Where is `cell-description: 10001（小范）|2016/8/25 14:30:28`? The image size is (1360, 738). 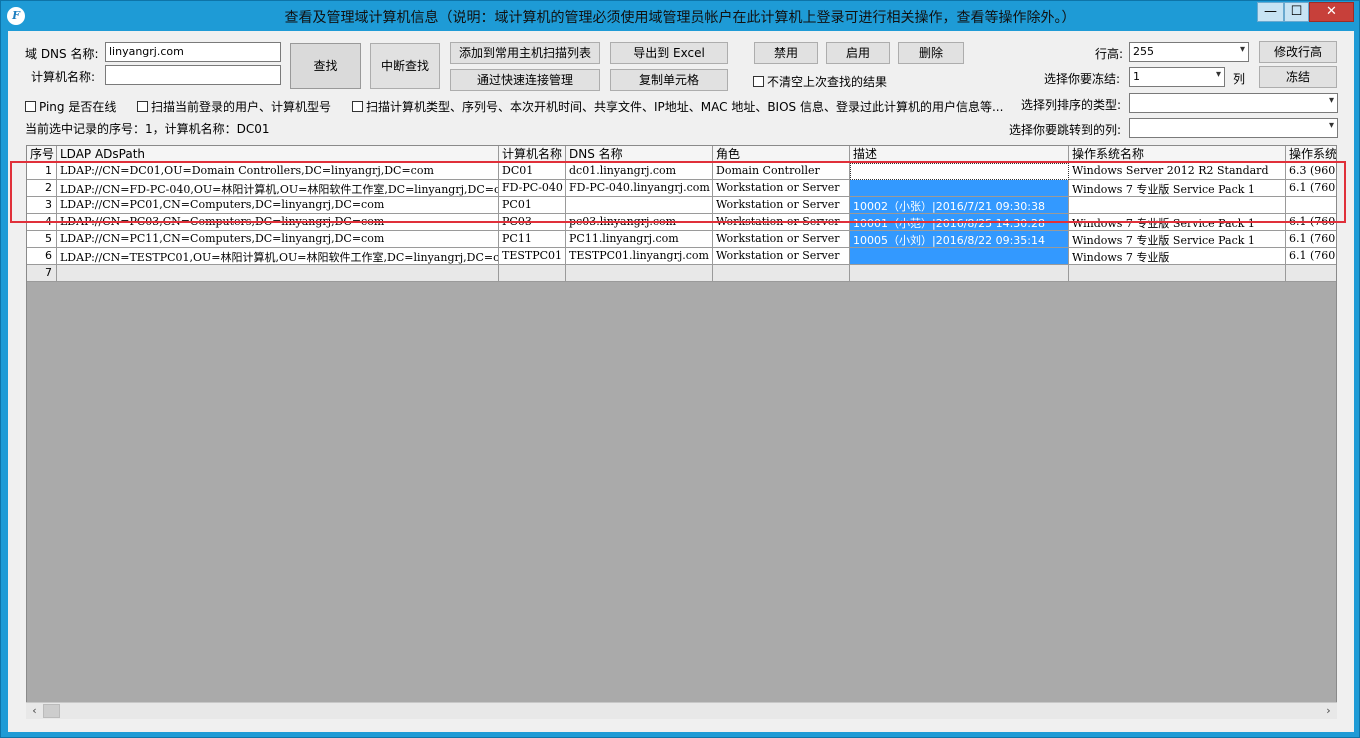 cell-description: 10001（小范）|2016/8/25 14:30:28 is located at coordinates (959, 222).